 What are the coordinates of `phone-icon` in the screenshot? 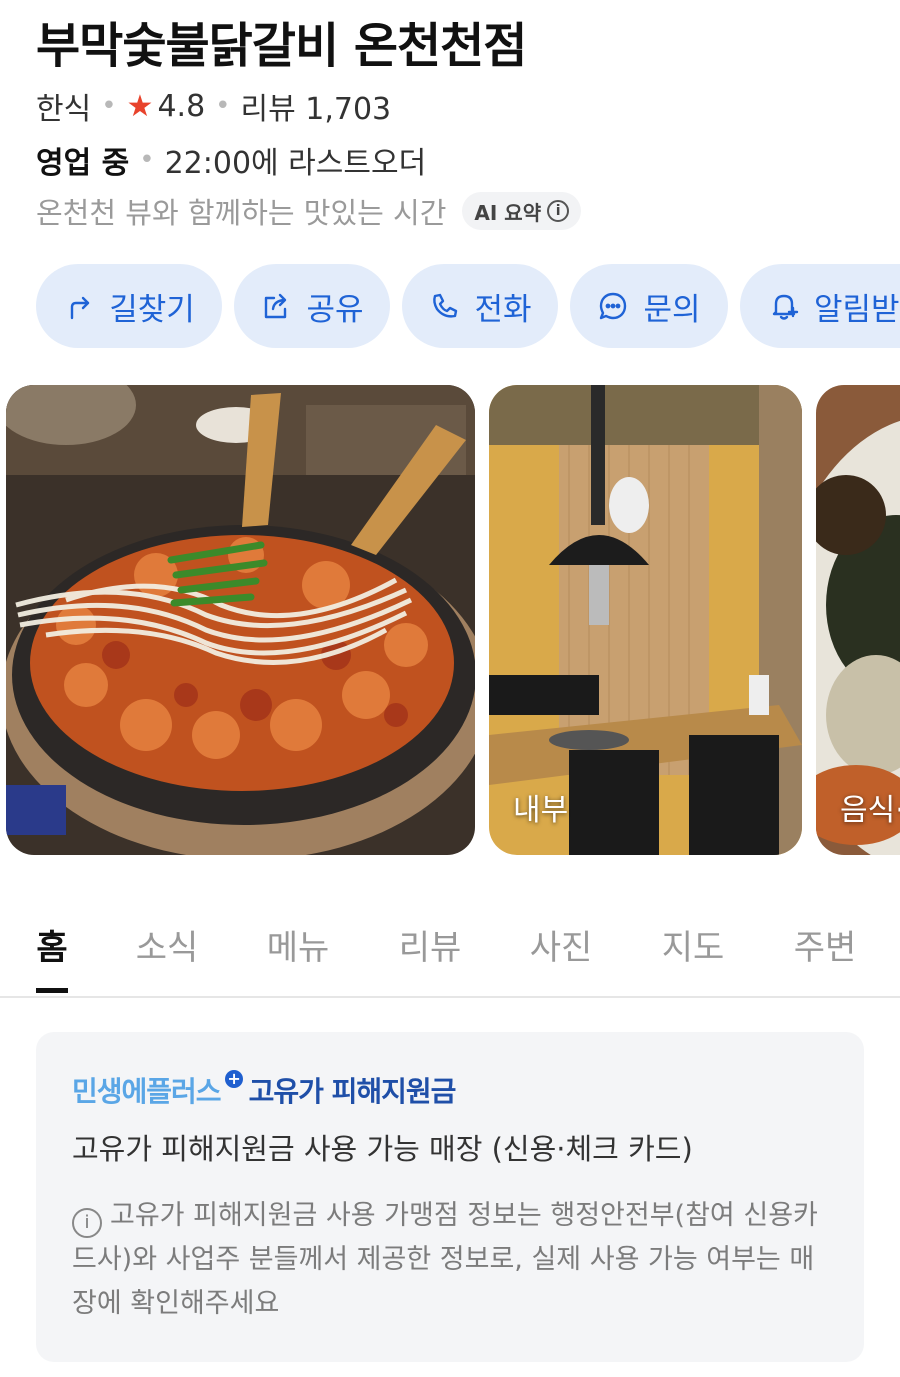 It's located at (445, 305).